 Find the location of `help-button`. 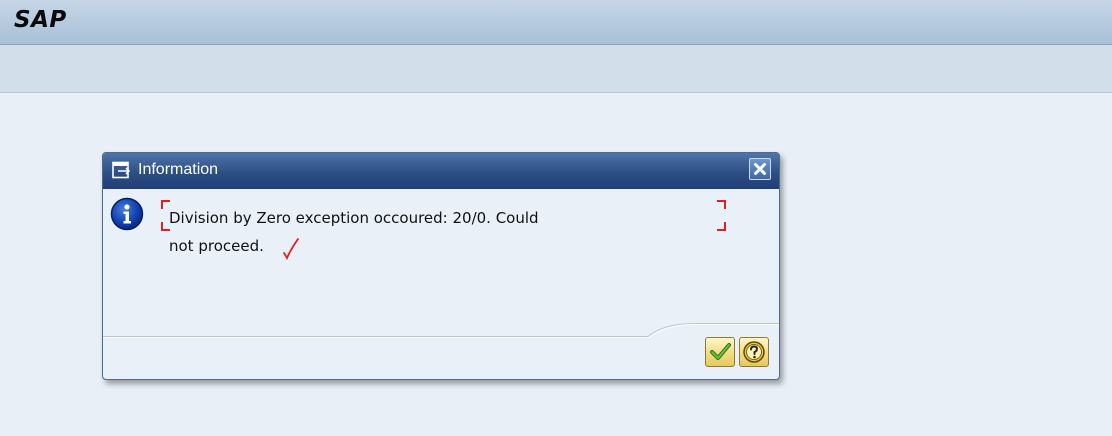

help-button is located at coordinates (754, 352).